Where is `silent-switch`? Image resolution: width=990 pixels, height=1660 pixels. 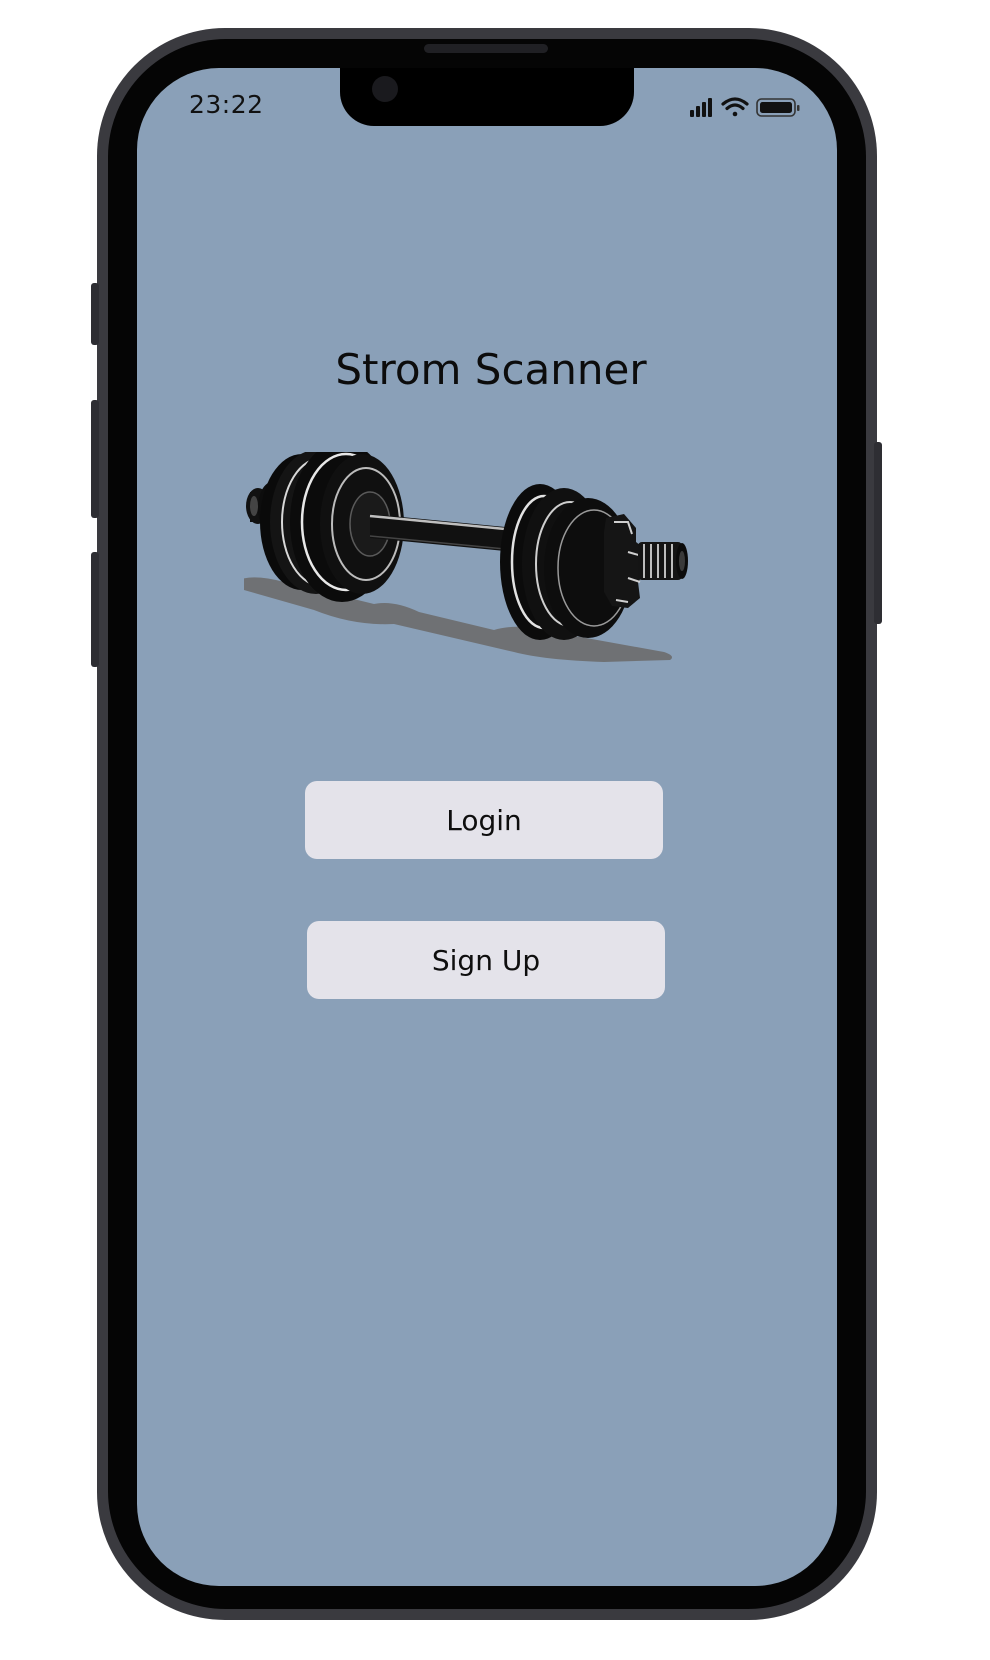
silent-switch is located at coordinates (95, 314).